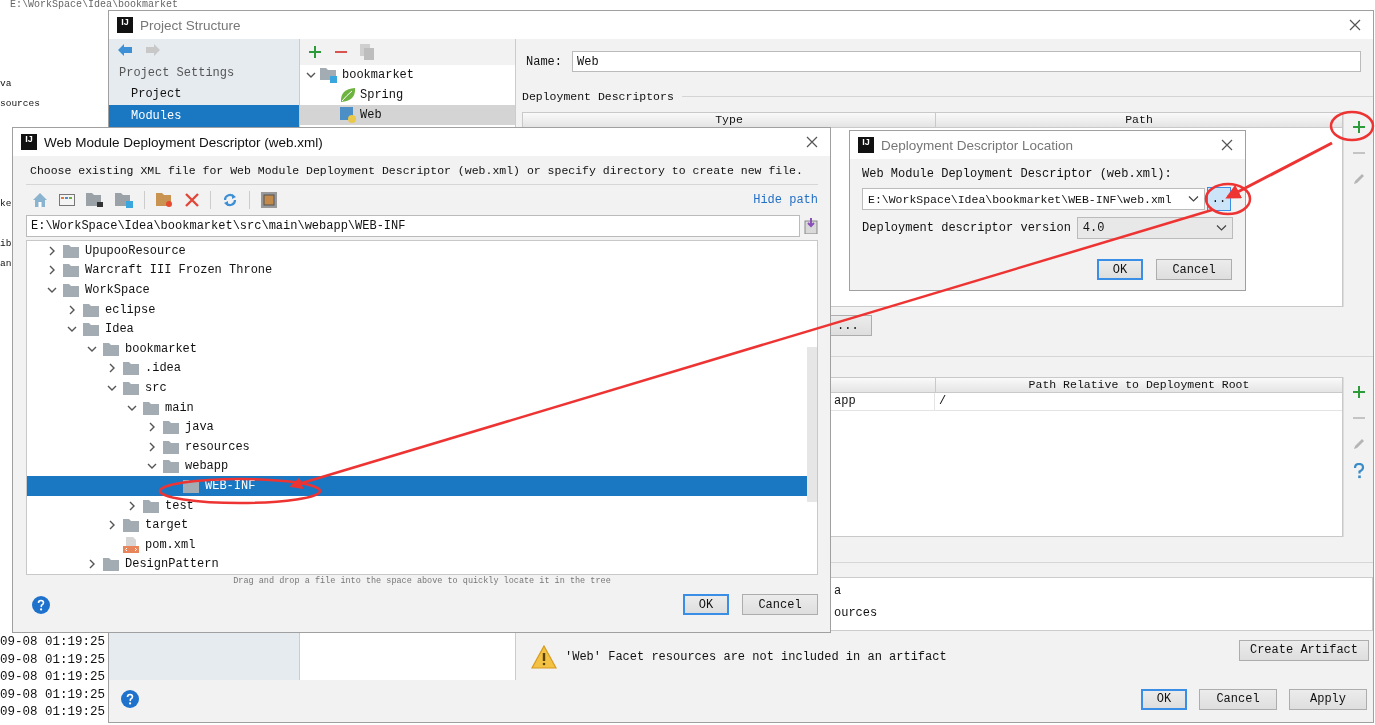 The height and width of the screenshot is (725, 1375). I want to click on path-text: E:\WorkSpace\Idea\bookmarket, so click(94, 5).